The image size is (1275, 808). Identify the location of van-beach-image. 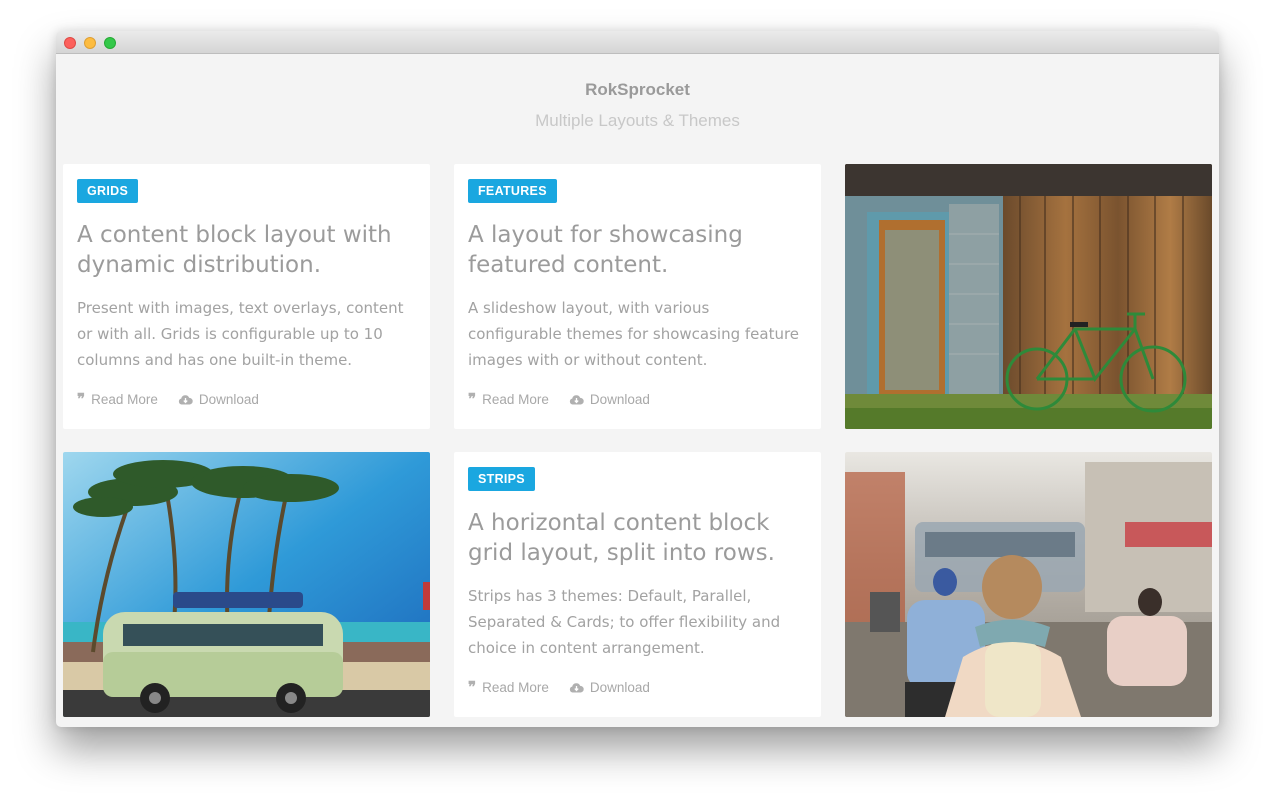
(246, 584).